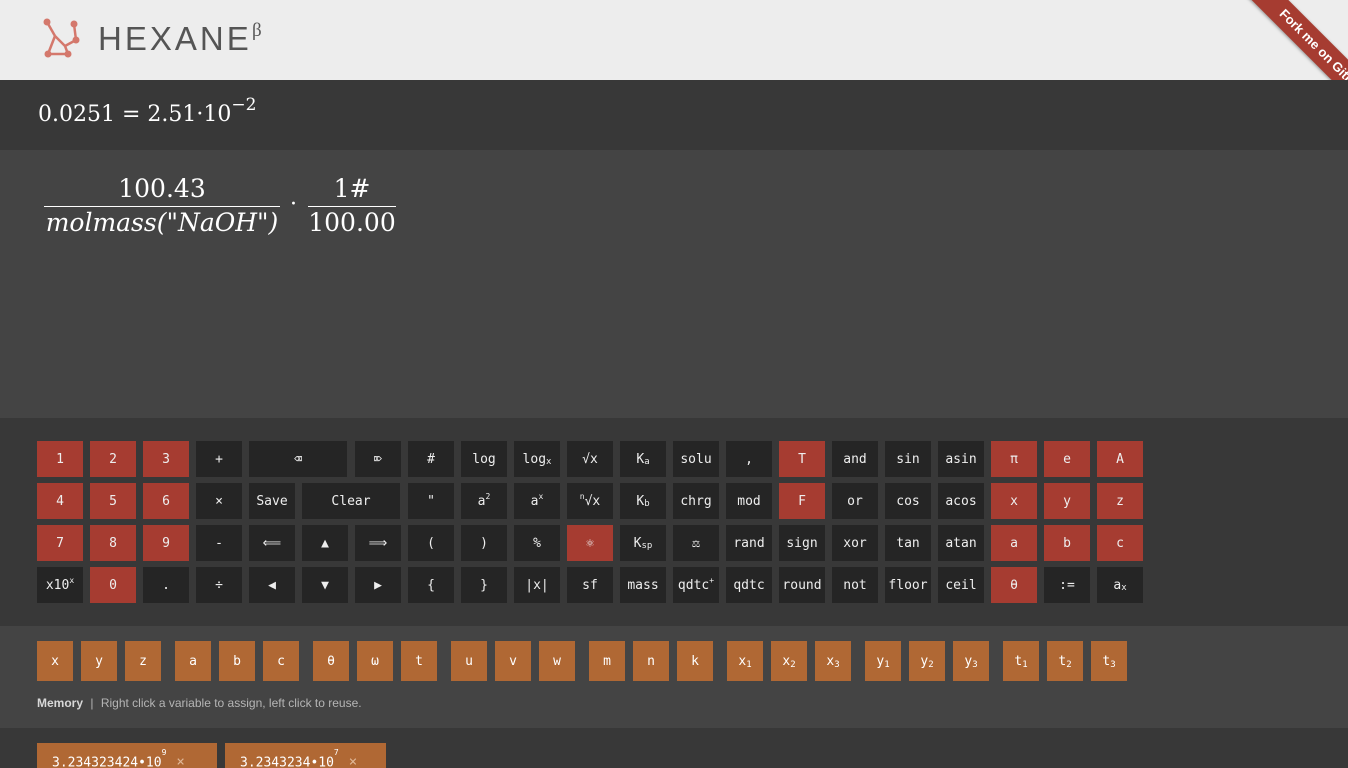 This screenshot has height=768, width=1348. What do you see at coordinates (1014, 501) in the screenshot?
I see `key-1-17: x` at bounding box center [1014, 501].